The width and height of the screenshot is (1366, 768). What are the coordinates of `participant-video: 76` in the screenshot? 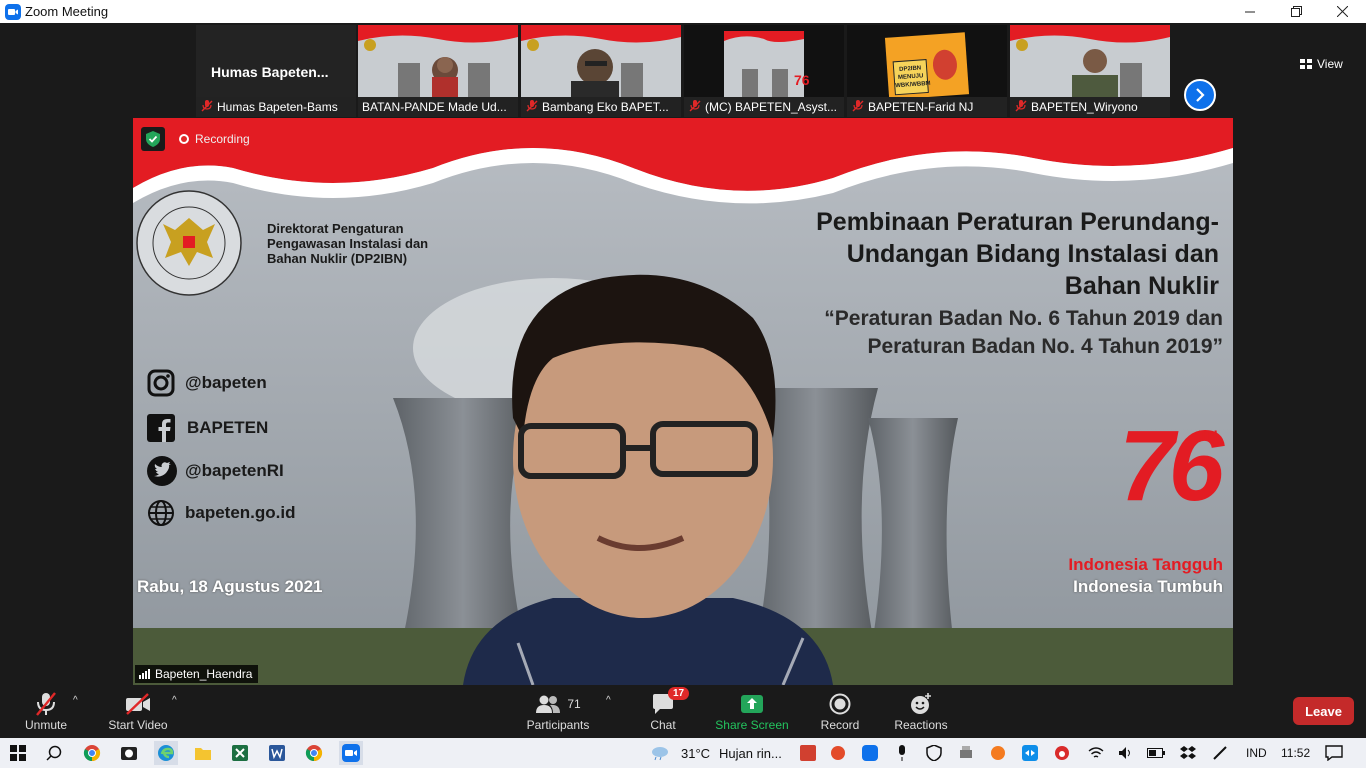 It's located at (764, 61).